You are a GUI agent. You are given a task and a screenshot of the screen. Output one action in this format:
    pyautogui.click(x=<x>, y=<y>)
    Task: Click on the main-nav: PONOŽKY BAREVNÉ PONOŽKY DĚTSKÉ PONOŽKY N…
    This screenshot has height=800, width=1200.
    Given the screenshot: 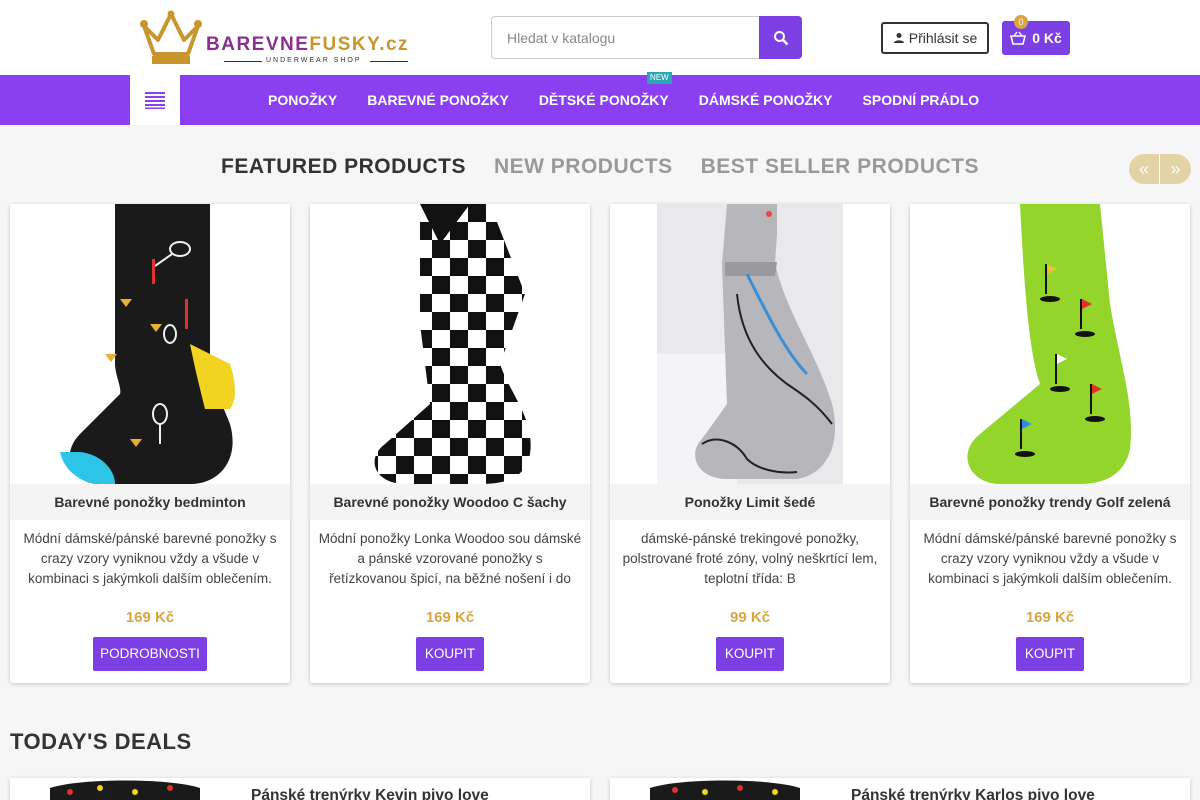 What is the action you would take?
    pyautogui.click(x=600, y=98)
    